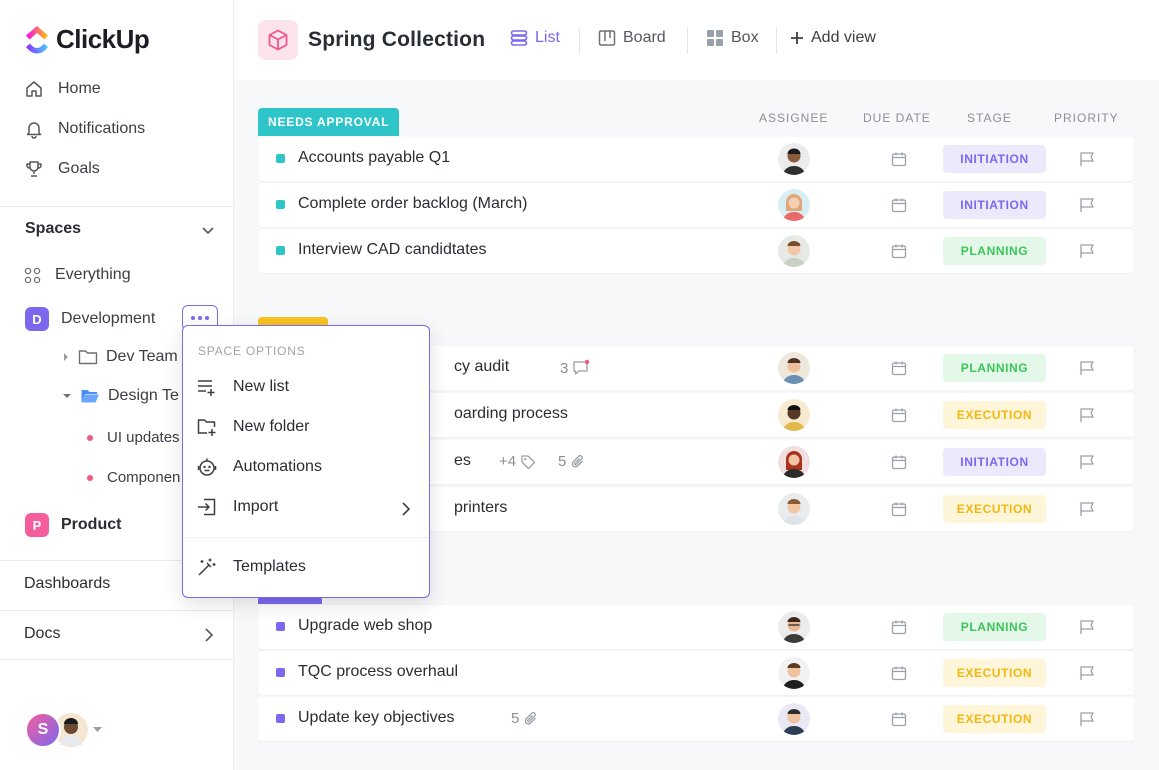 The image size is (1159, 770). I want to click on menu-item-new-folder: New folder, so click(253, 427).